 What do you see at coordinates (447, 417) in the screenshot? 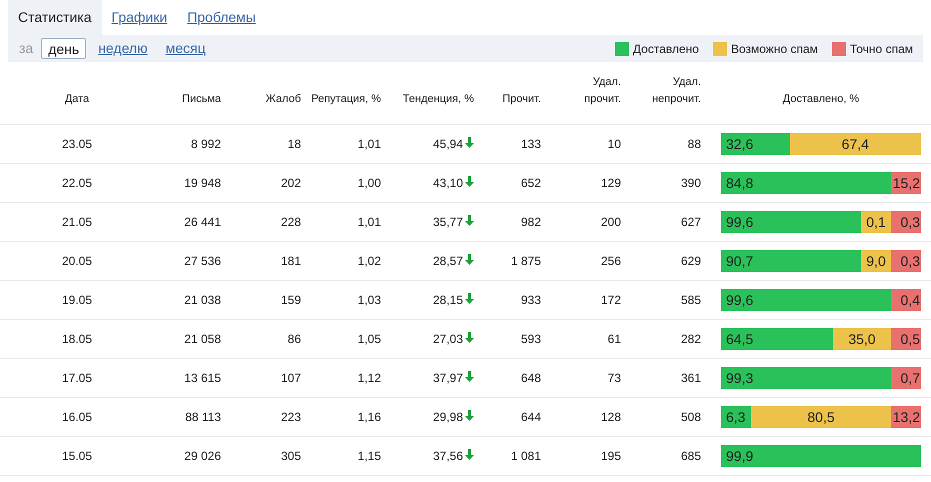
I see `table-cell-text: 29,98` at bounding box center [447, 417].